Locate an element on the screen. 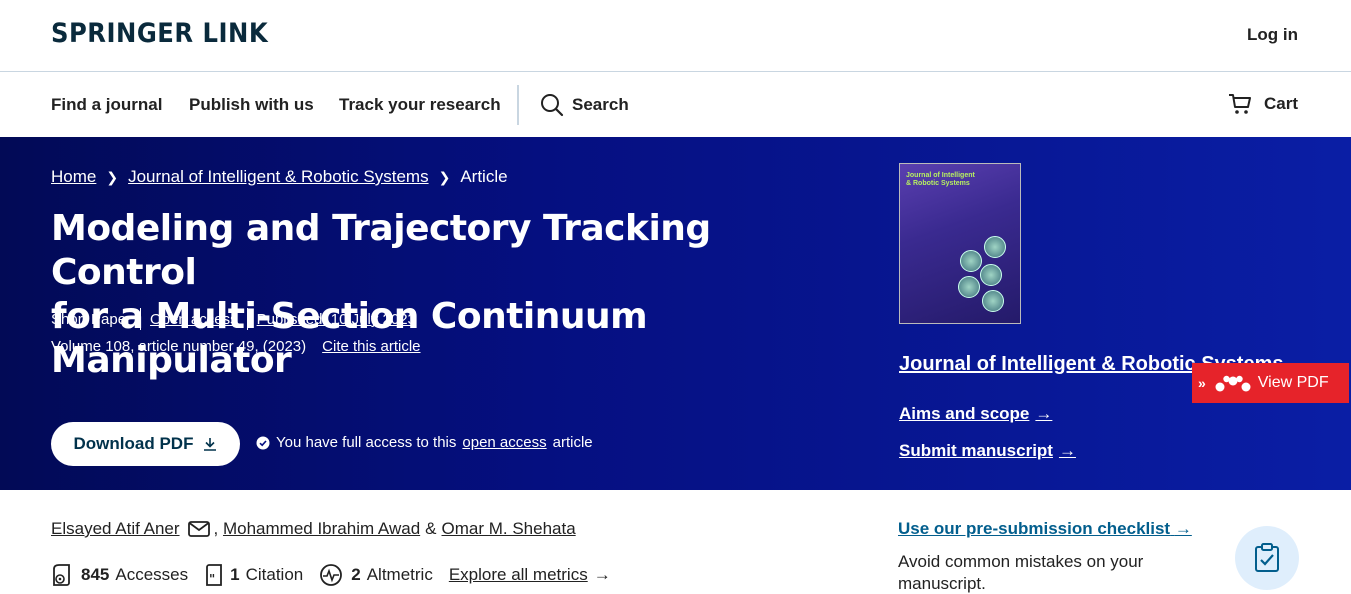  nav-track-research: Track your research is located at coordinates (420, 105).